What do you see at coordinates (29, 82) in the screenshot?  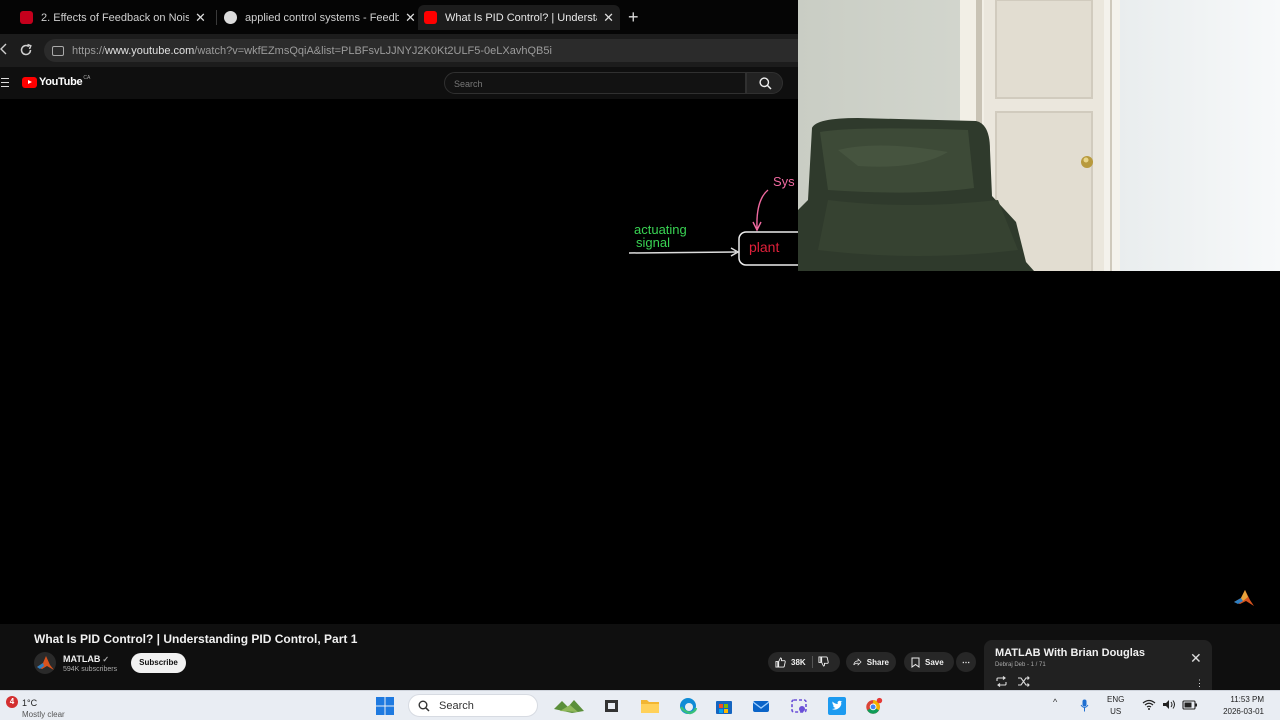 I see `youtube-play-icon` at bounding box center [29, 82].